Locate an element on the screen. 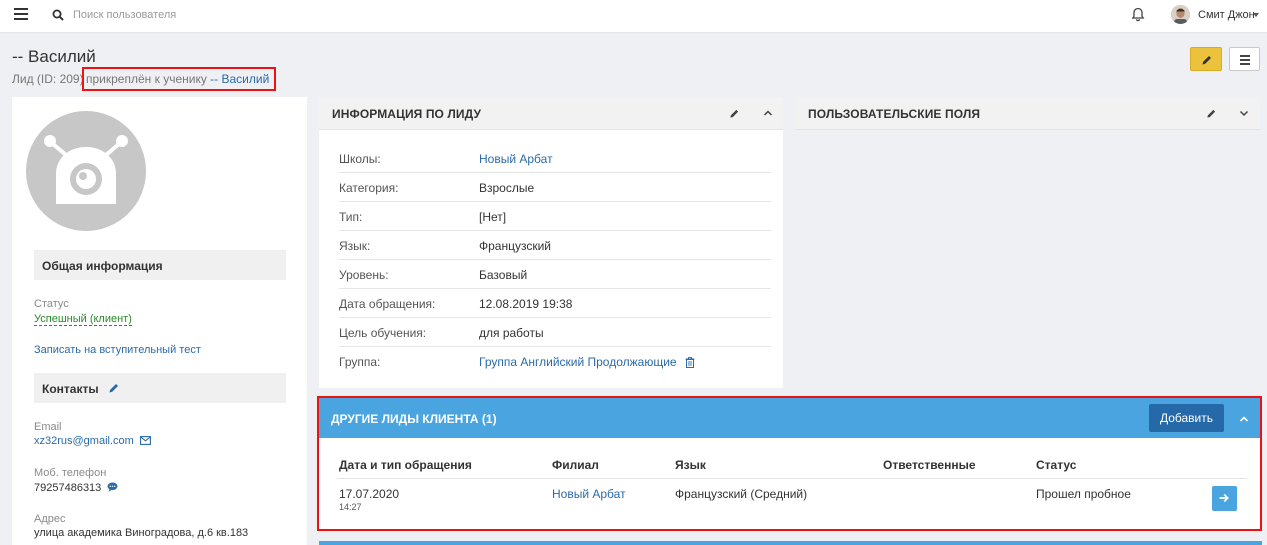 This screenshot has height=545, width=1267. page-title: -- Василий is located at coordinates (54, 56).